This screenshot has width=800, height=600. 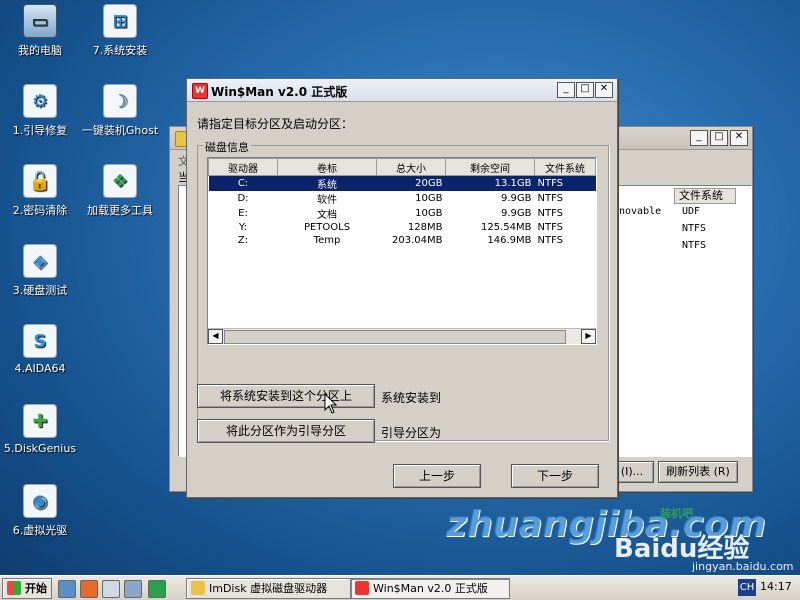 What do you see at coordinates (411, 167) in the screenshot?
I see `column-header: 总大小` at bounding box center [411, 167].